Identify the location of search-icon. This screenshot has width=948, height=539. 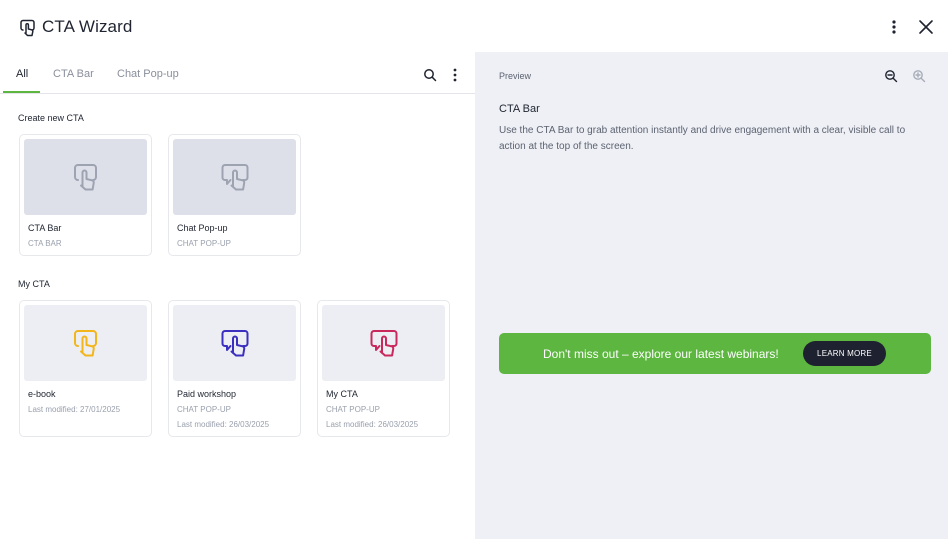
(430, 75).